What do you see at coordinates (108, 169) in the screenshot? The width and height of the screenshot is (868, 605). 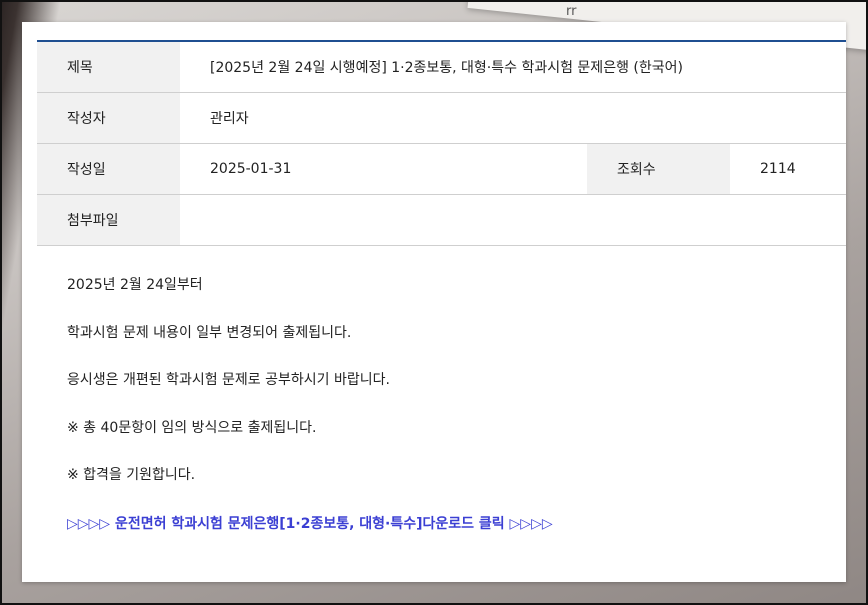 I see `date-label: 작성일` at bounding box center [108, 169].